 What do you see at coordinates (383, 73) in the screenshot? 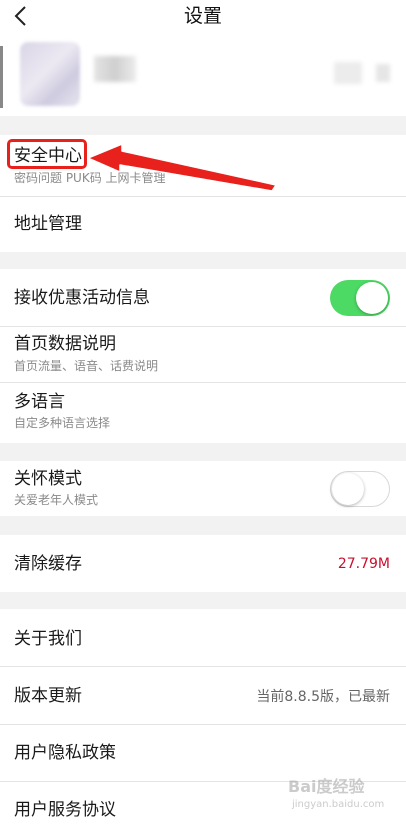
I see `blurred-profile-chevron` at bounding box center [383, 73].